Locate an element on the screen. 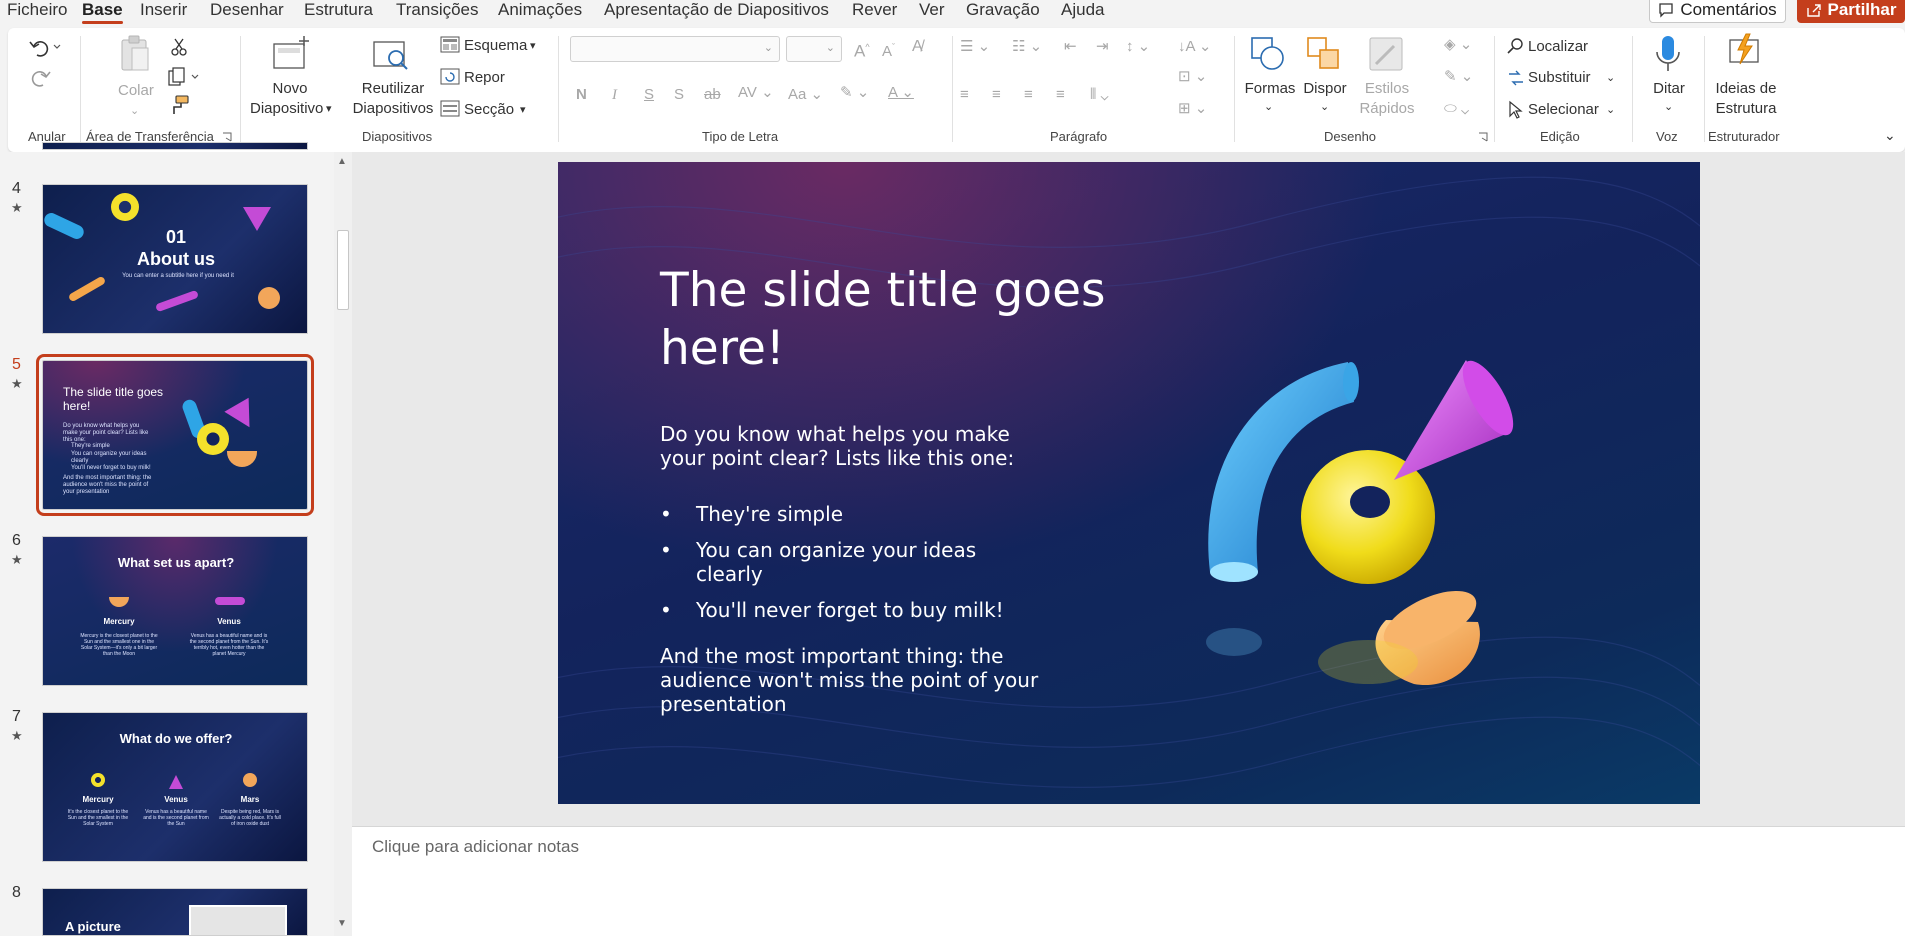 This screenshot has height=936, width=1905. notes-pane: Clique para adicionar notas is located at coordinates (1128, 881).